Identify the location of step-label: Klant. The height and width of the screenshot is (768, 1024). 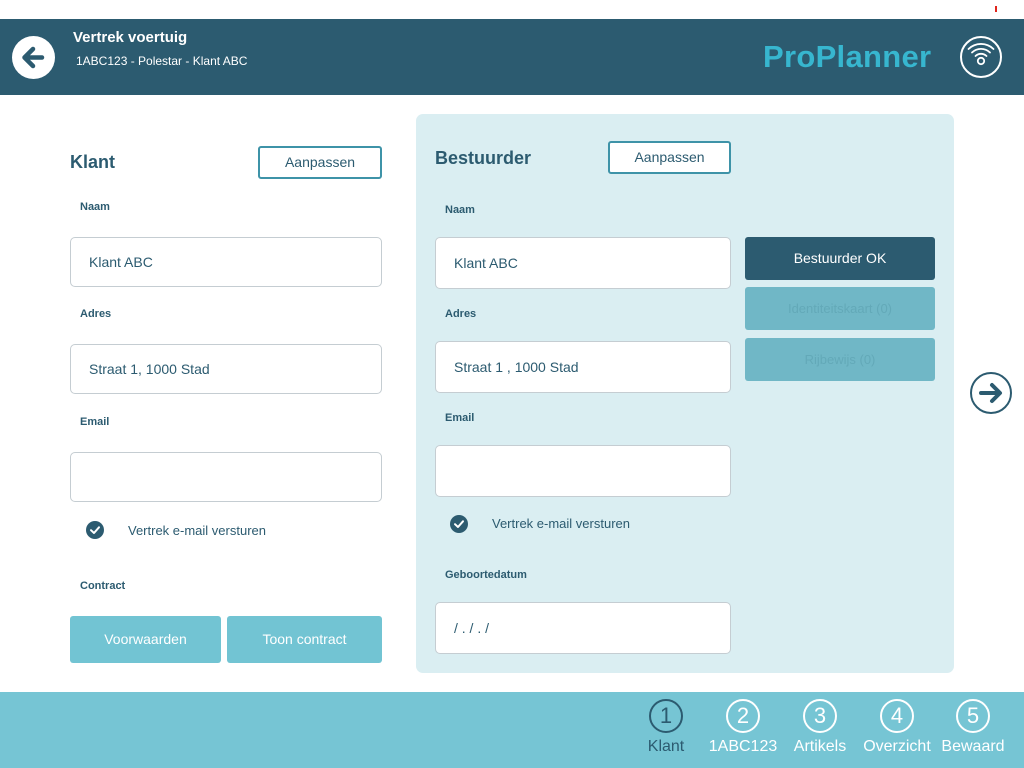
(666, 746).